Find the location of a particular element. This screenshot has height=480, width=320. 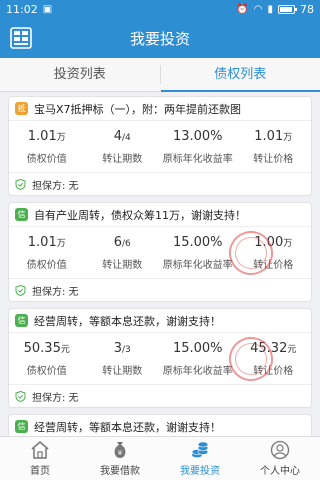

grid-menu-icon is located at coordinates (21, 38).